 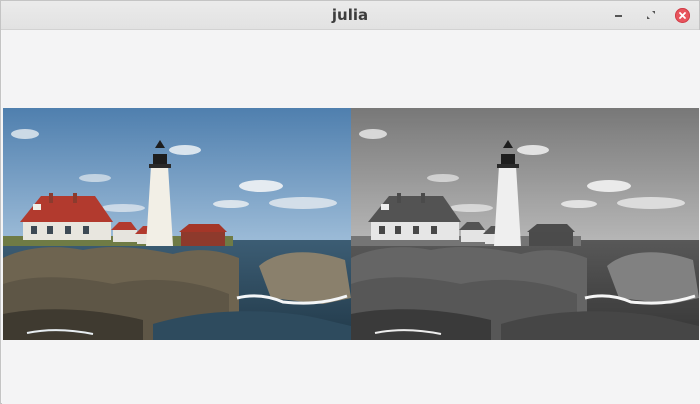 I want to click on minimize-button, so click(x=619, y=15).